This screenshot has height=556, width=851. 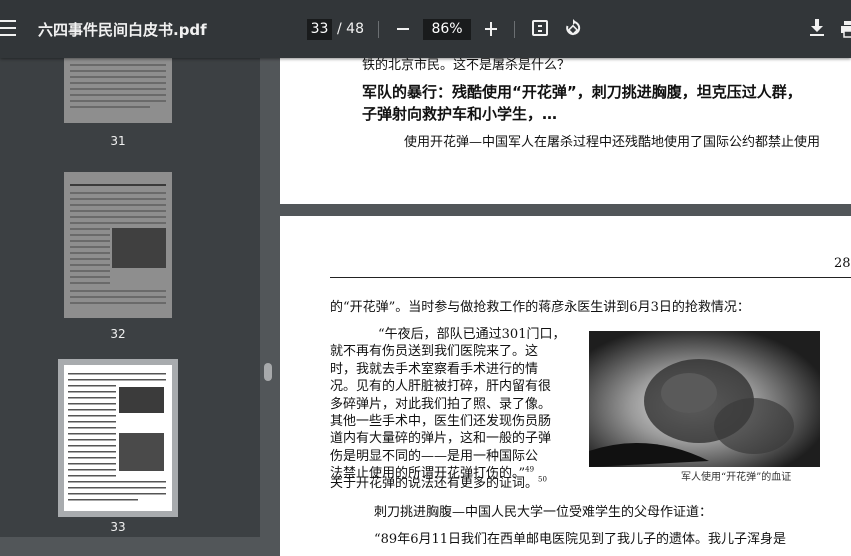 I want to click on section-heading: 军队的暴行：残酷使用“开花弹”，刺刀挑进胸腹，坦克压过人群，, so click(x=582, y=92).